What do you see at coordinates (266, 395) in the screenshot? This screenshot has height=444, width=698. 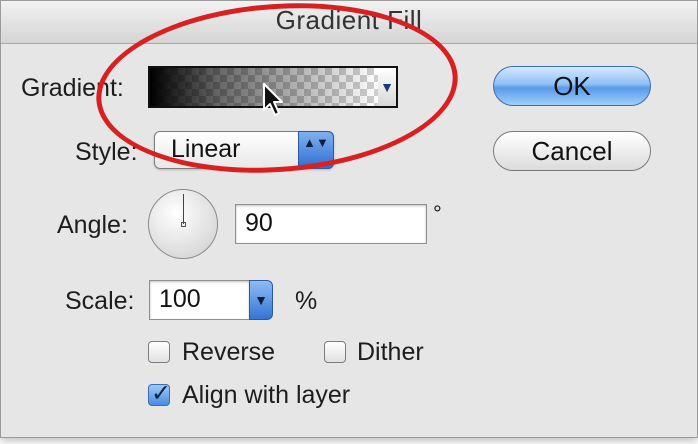 I see `align-with-layer-label: Align with layer` at bounding box center [266, 395].